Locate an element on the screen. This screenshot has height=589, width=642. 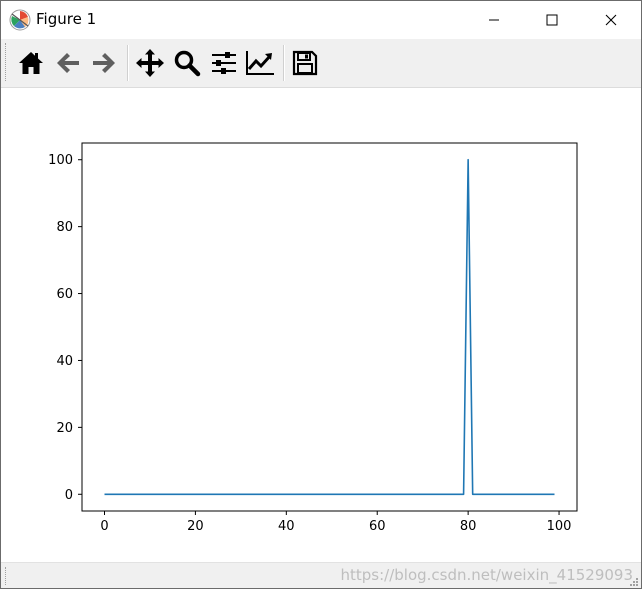
close-button is located at coordinates (611, 20).